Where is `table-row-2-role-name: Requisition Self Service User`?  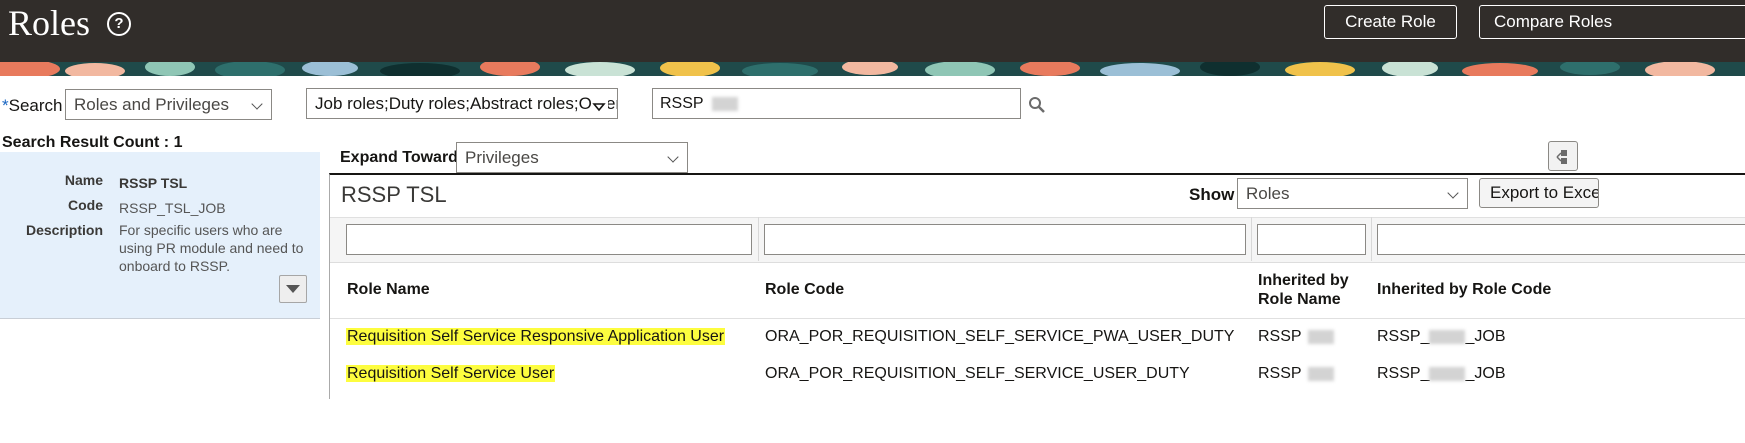
table-row-2-role-name: Requisition Self Service User is located at coordinates (451, 374).